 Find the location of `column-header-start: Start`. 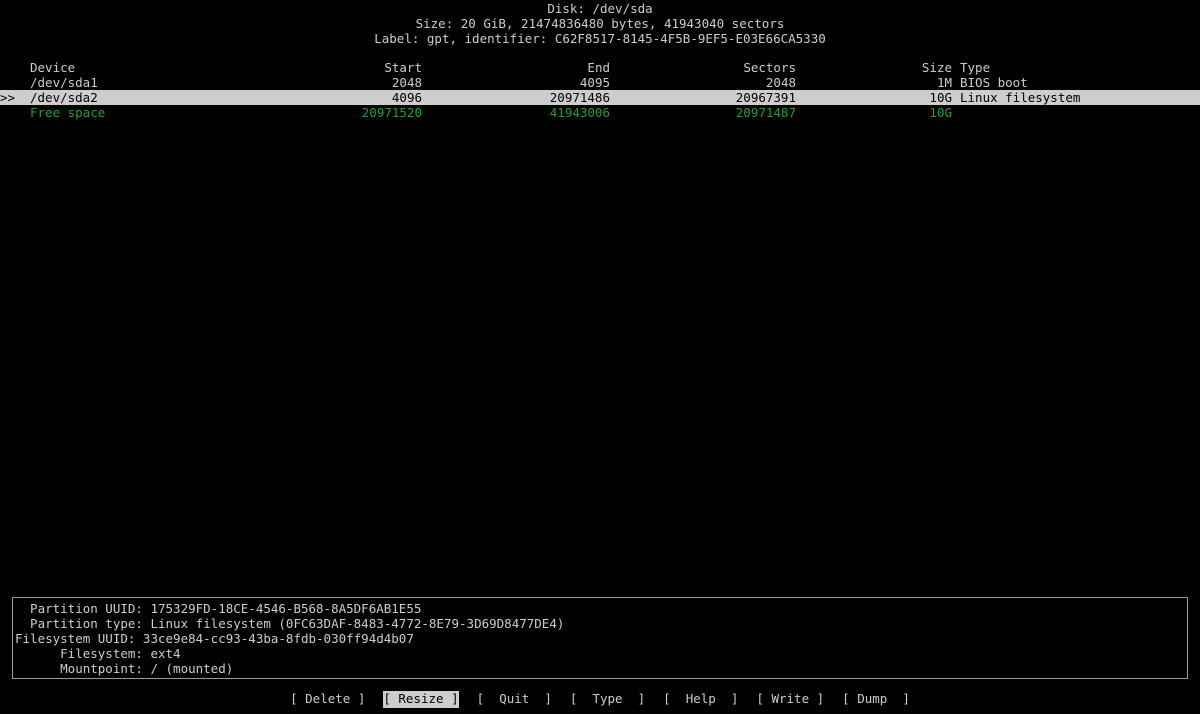

column-header-start: Start is located at coordinates (403, 67).